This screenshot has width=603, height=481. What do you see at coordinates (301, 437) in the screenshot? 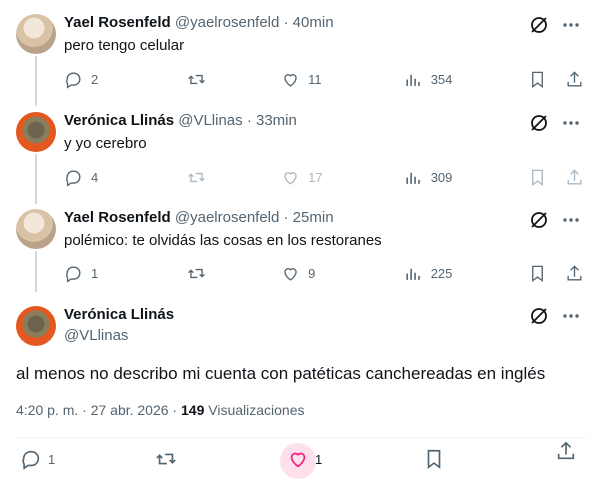
I see `divider` at bounding box center [301, 437].